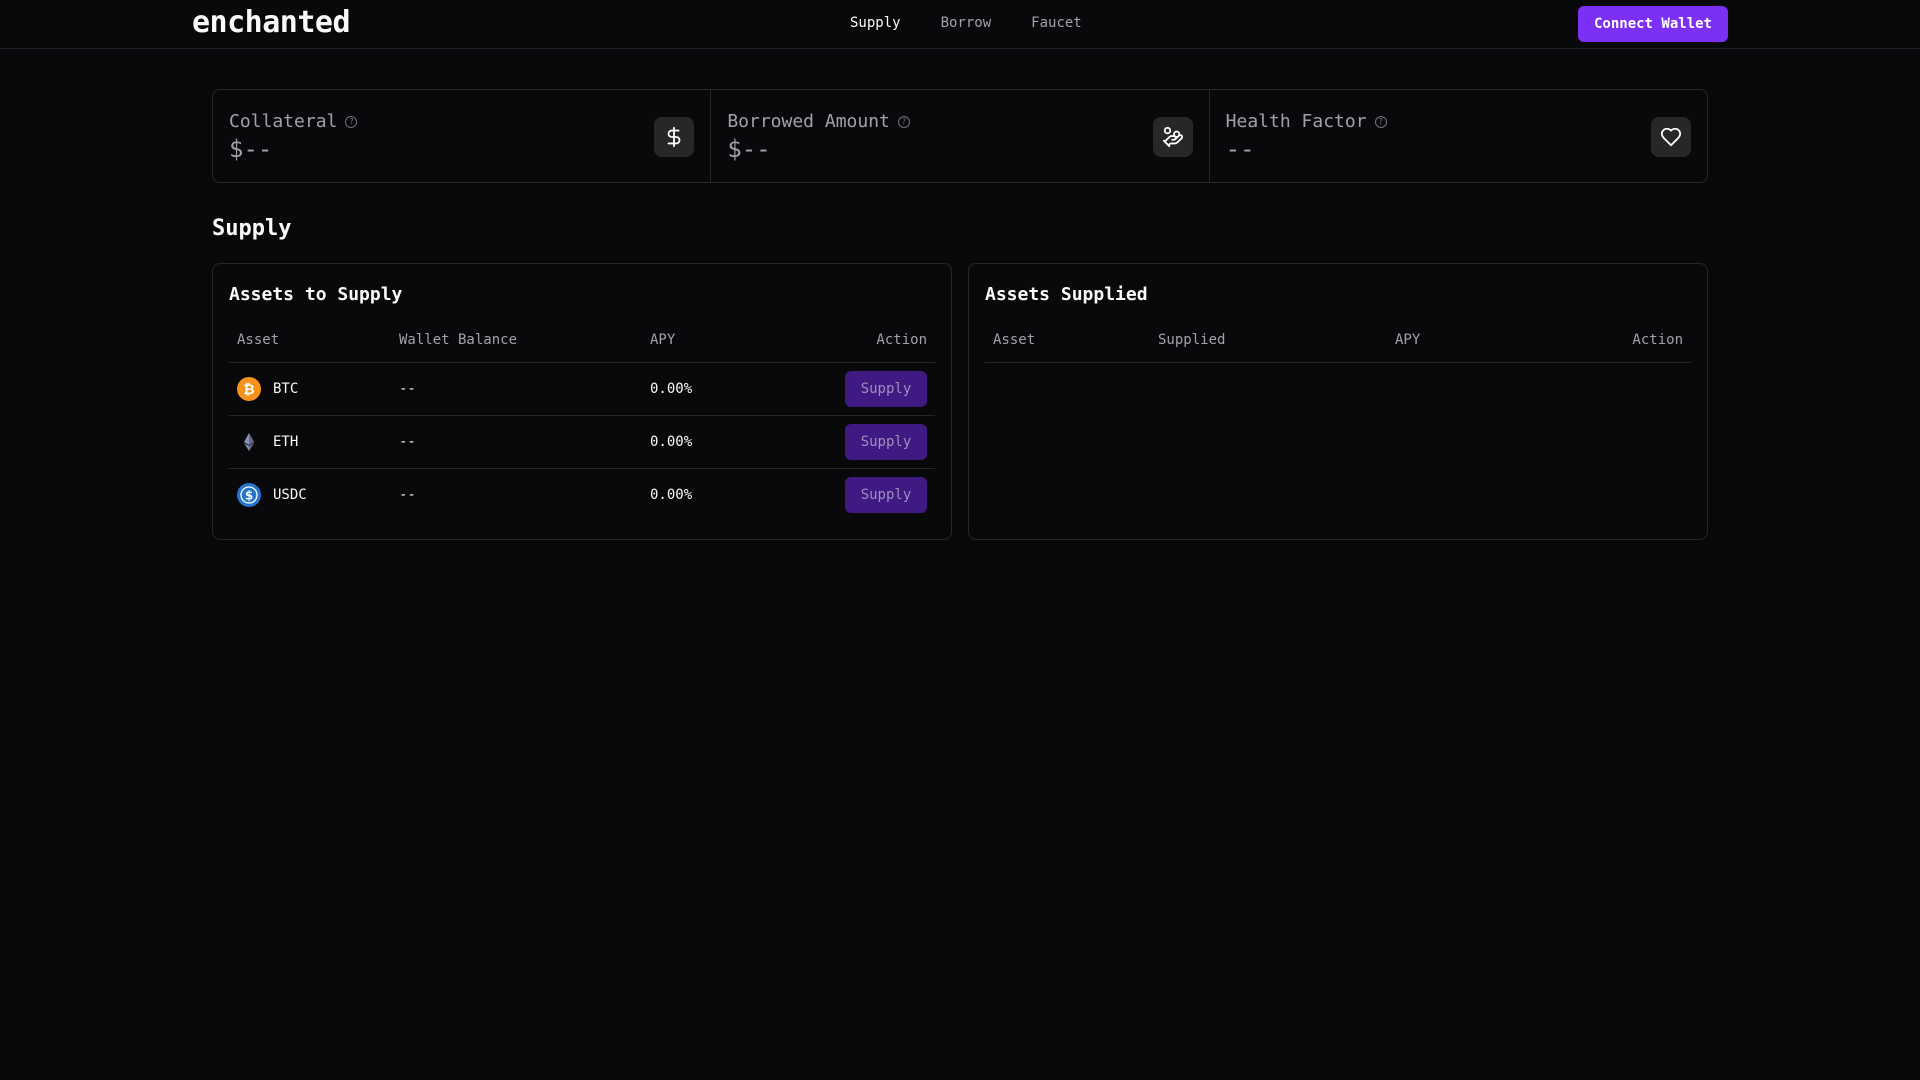 The width and height of the screenshot is (1920, 1080). What do you see at coordinates (674, 137) in the screenshot?
I see `dollar-icon` at bounding box center [674, 137].